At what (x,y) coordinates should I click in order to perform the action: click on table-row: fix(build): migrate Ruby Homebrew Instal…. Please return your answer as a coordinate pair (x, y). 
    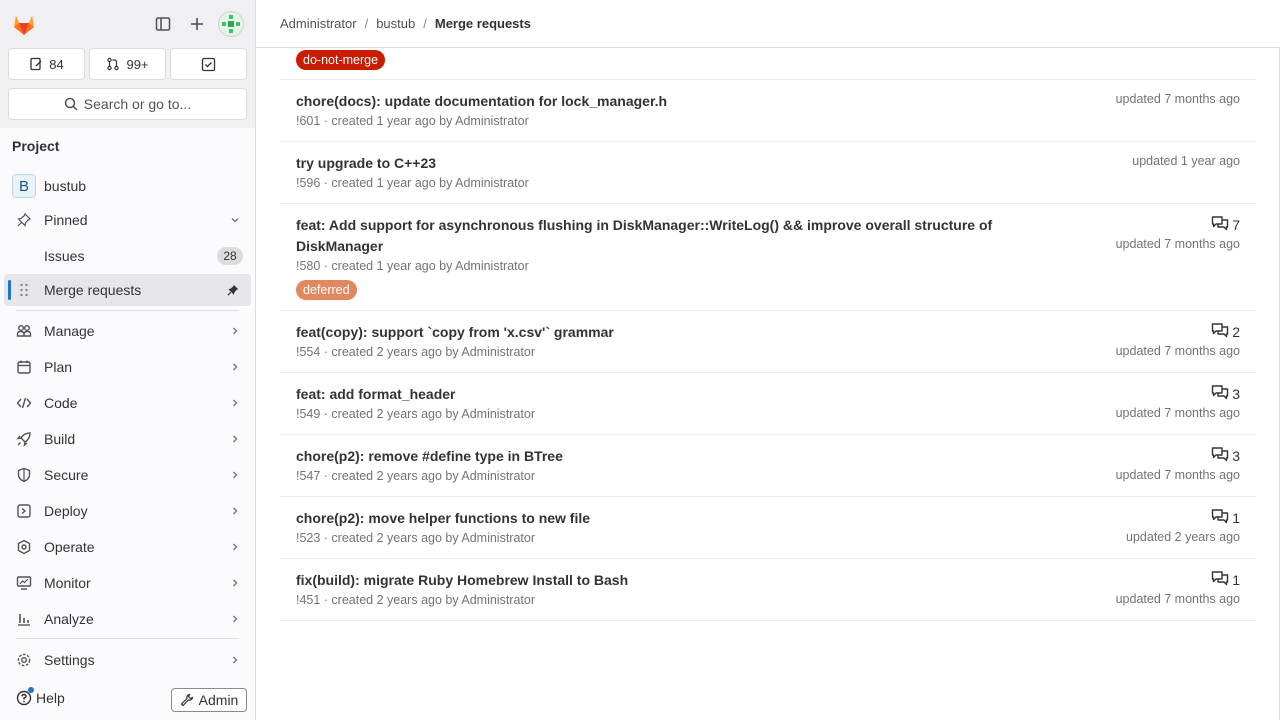
    Looking at the image, I should click on (768, 590).